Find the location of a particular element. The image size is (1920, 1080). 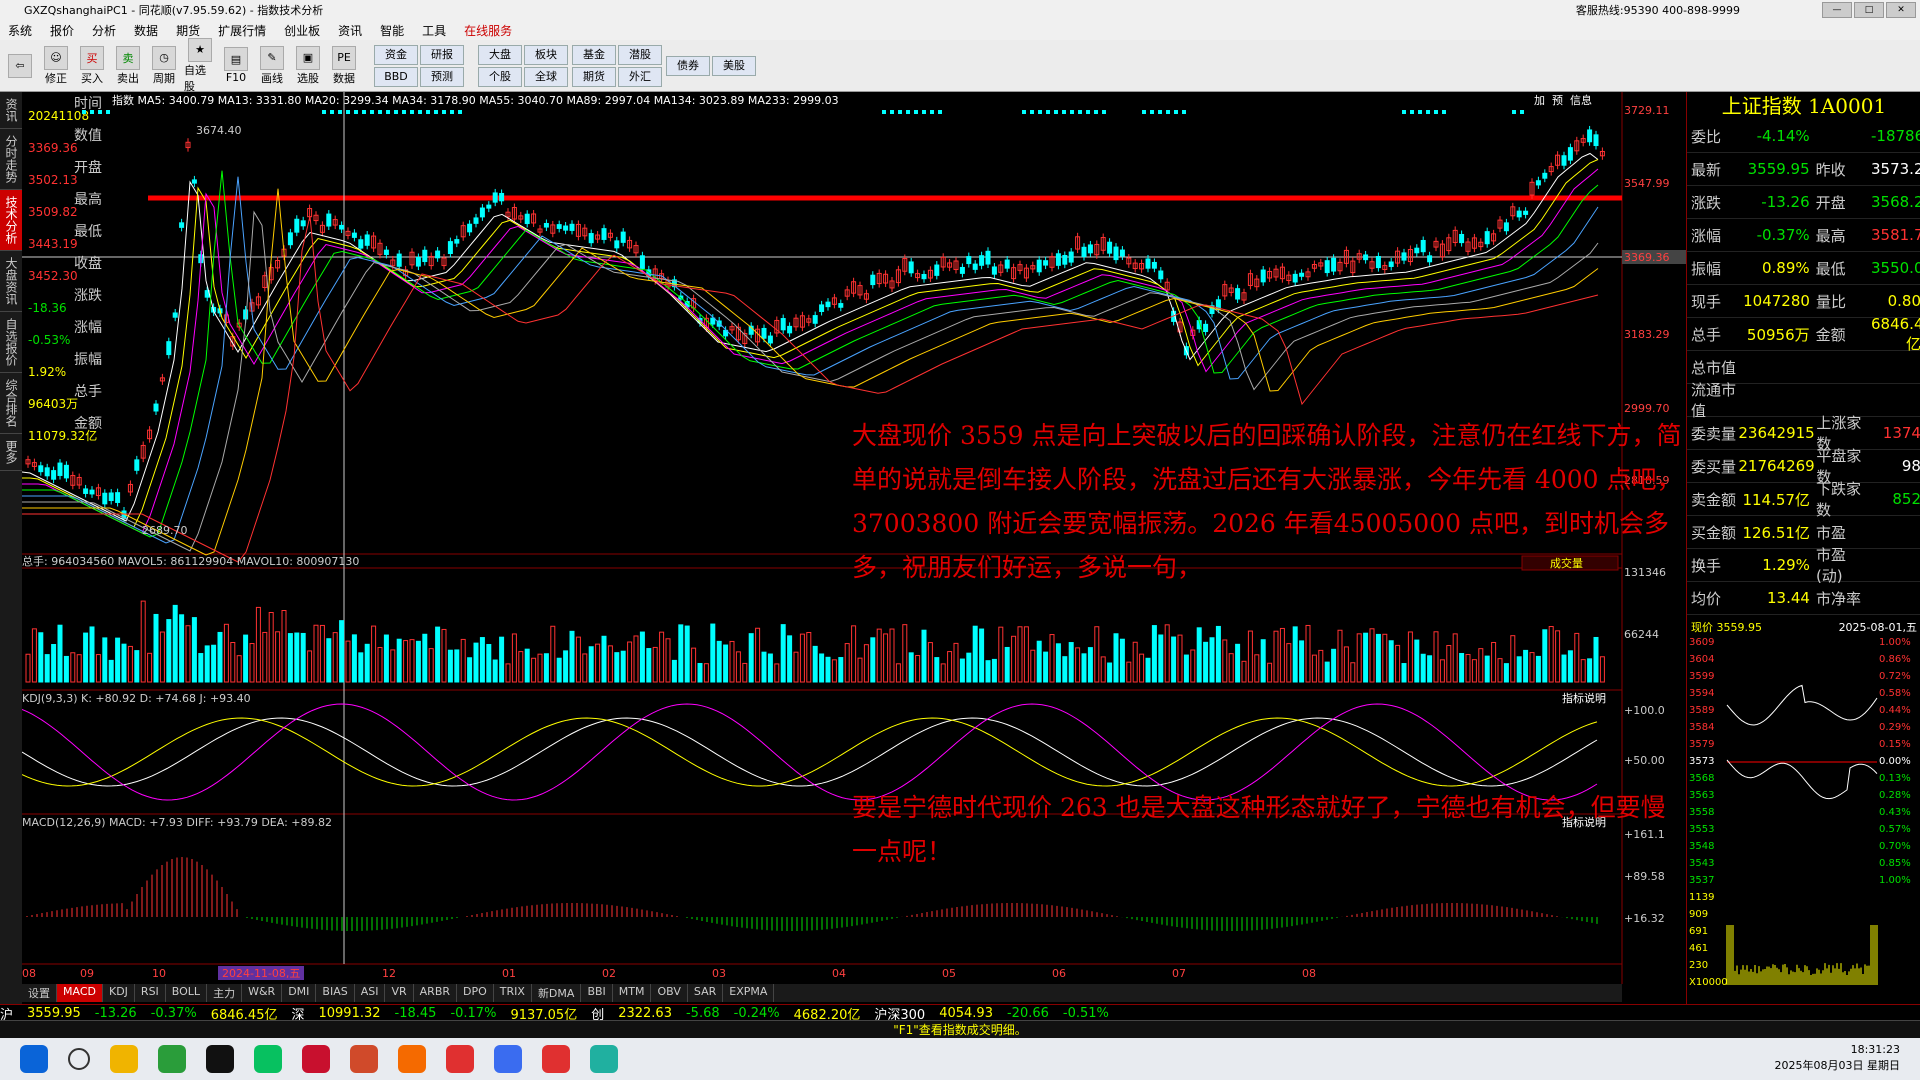

indicator-tab: VR is located at coordinates (399, 993).